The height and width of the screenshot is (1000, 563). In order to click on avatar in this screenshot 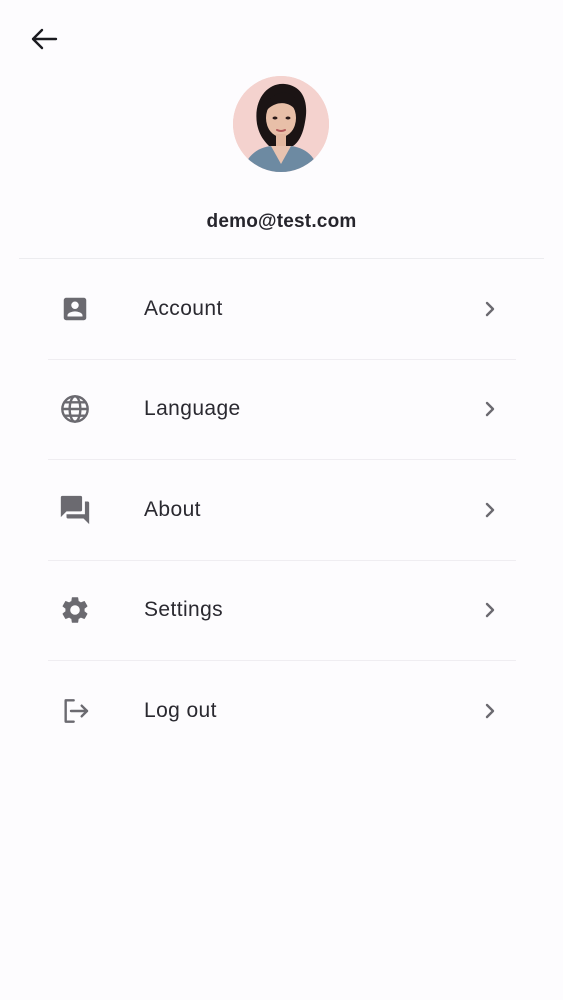, I will do `click(281, 124)`.